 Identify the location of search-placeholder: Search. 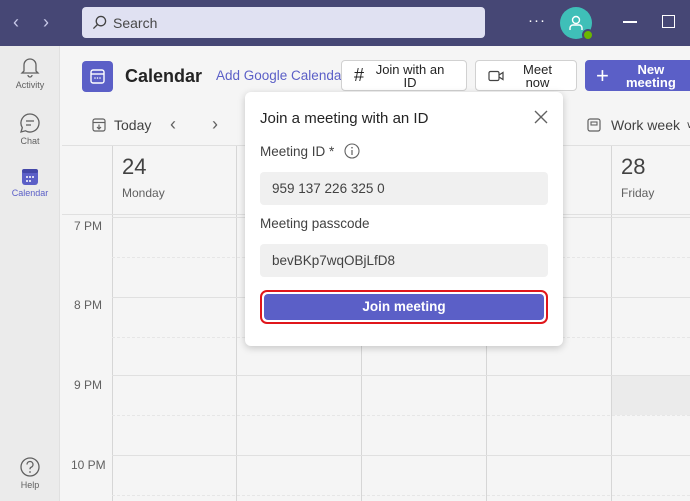
(135, 22).